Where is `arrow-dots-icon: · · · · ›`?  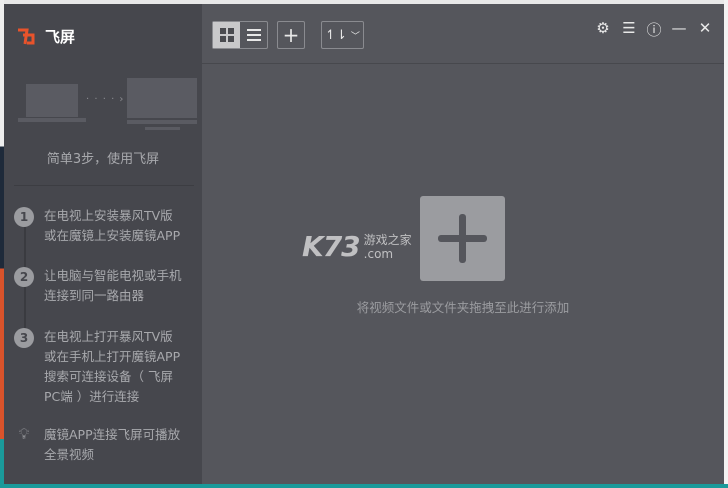 arrow-dots-icon: · · · · › is located at coordinates (105, 99).